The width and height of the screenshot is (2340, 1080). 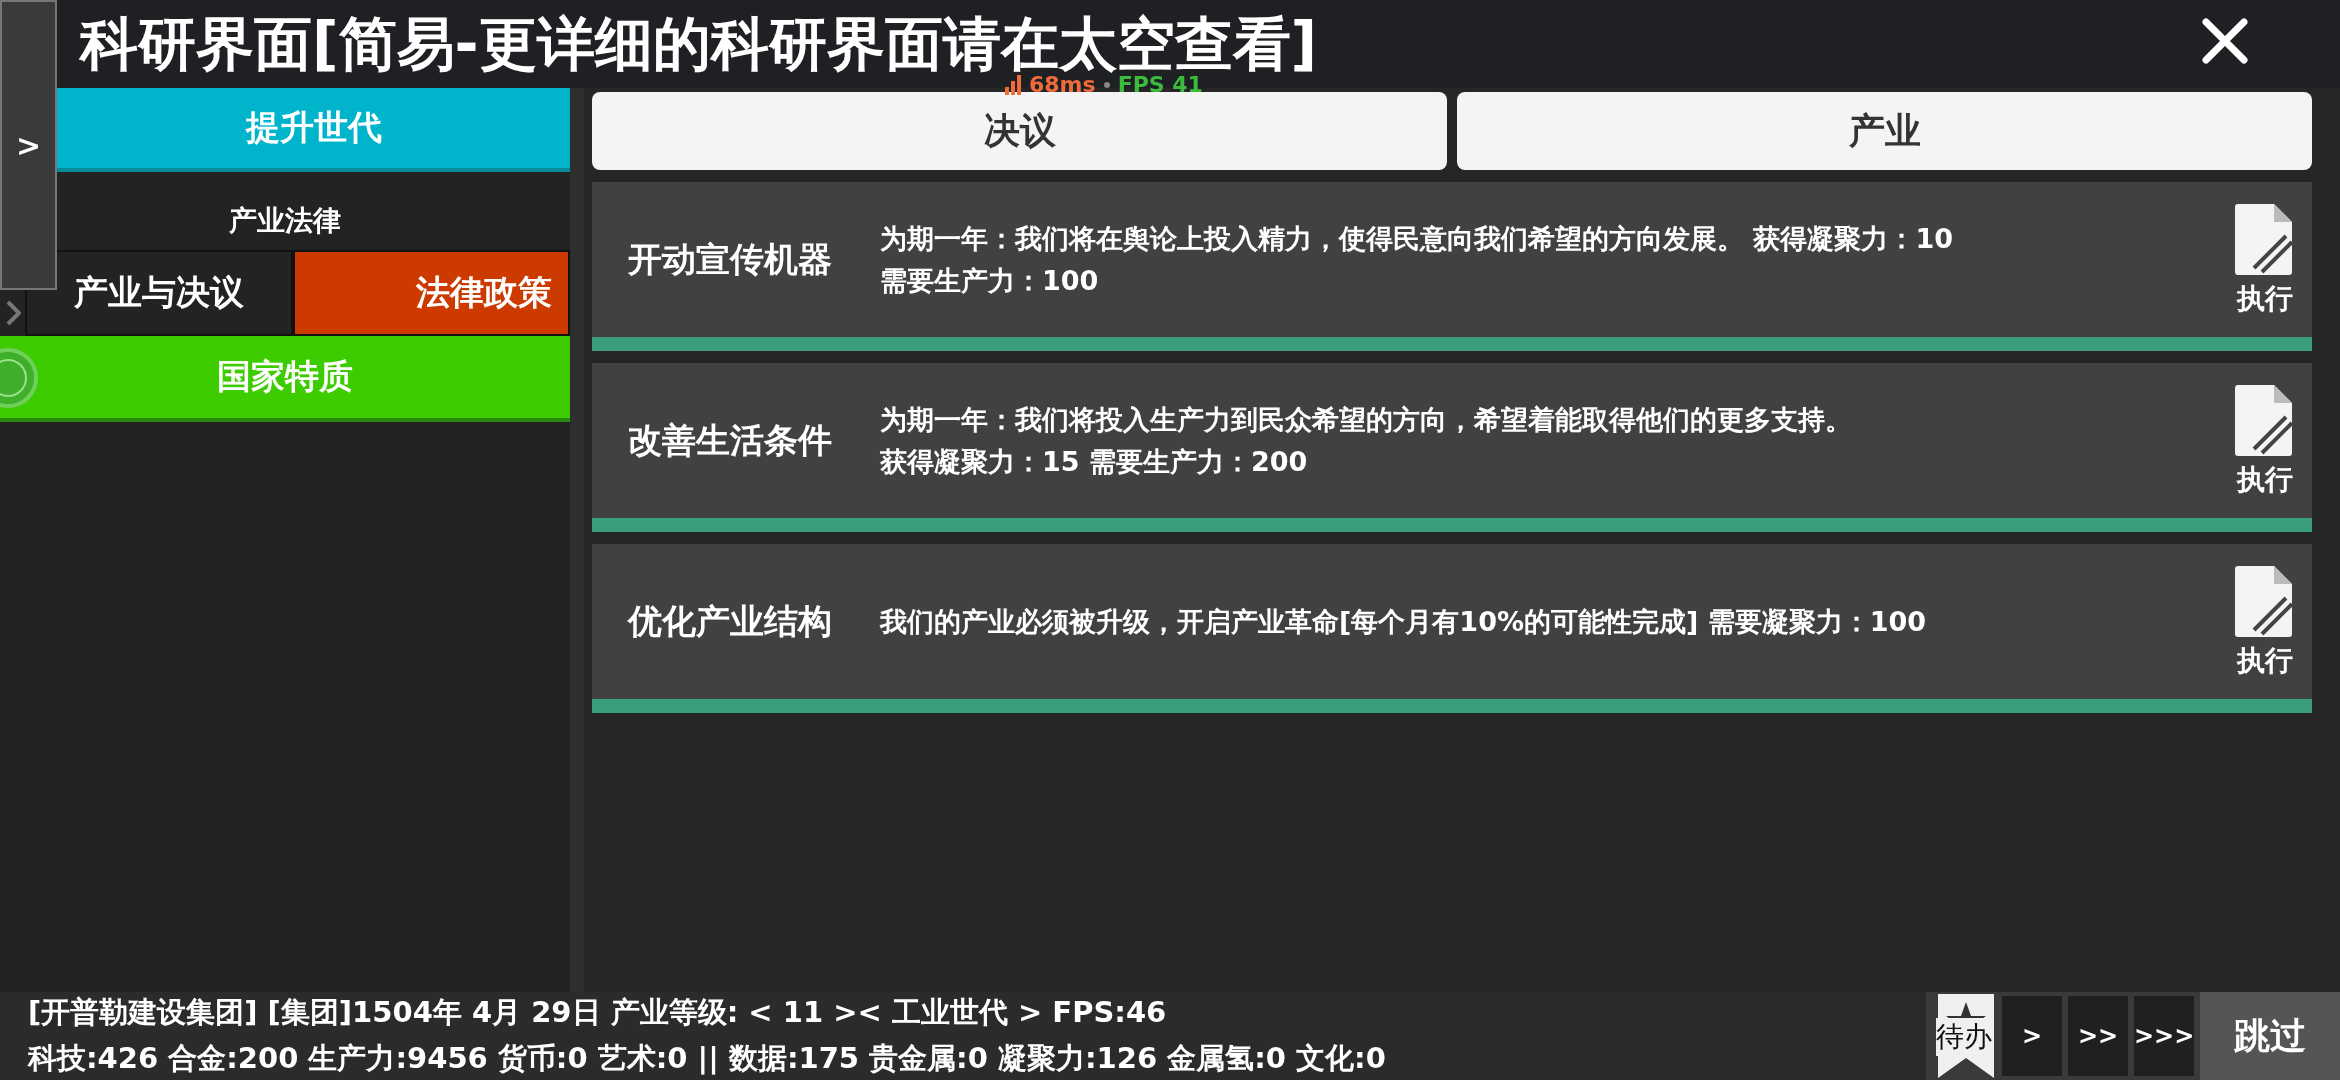 I want to click on skip-button: 跳过, so click(x=2270, y=1036).